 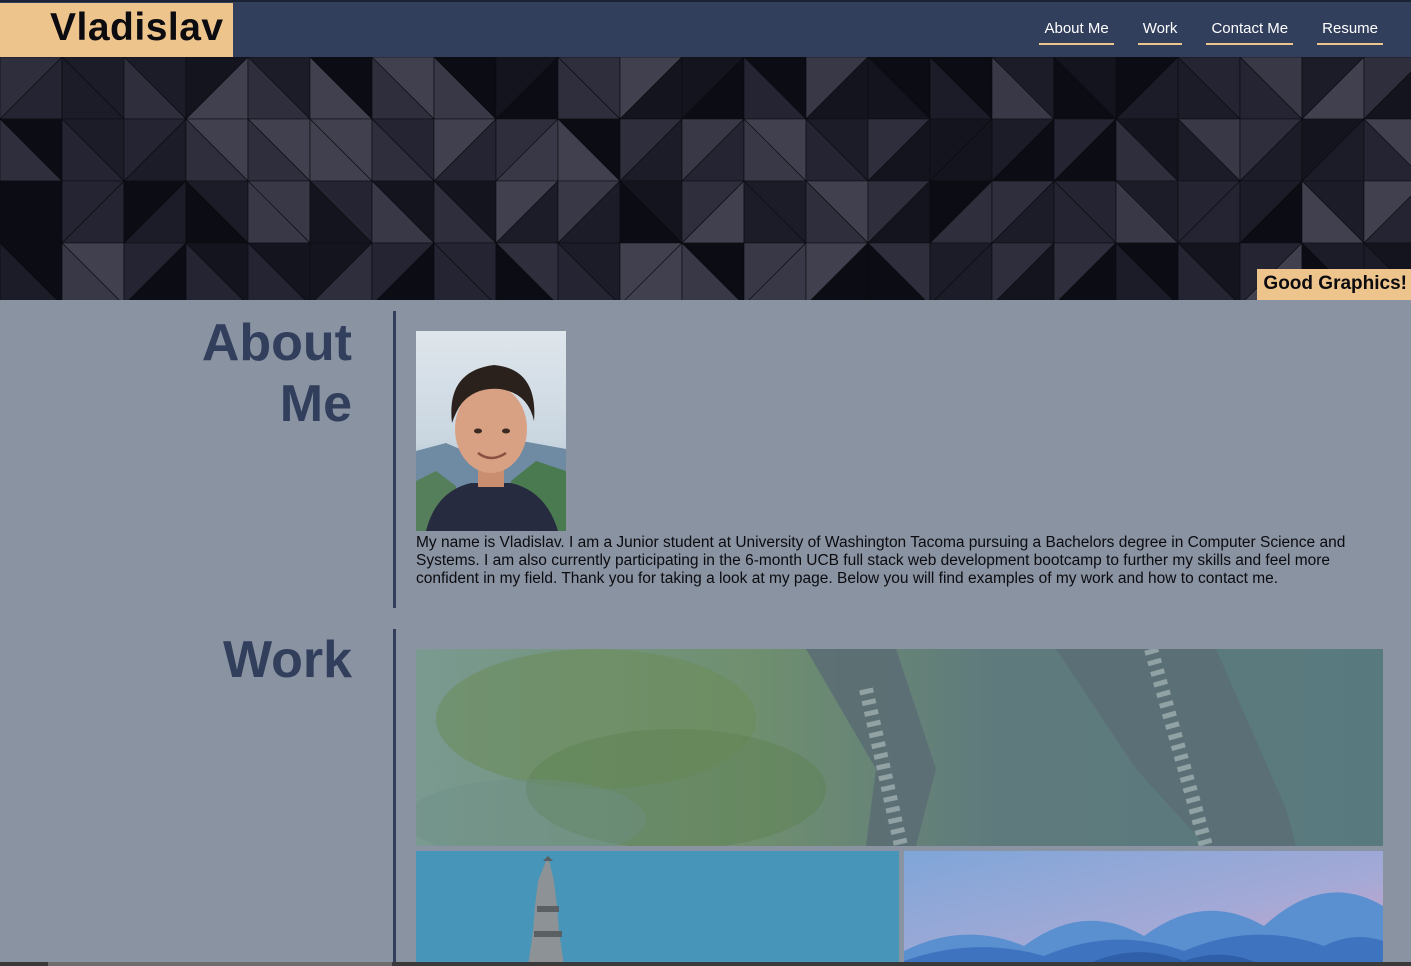 What do you see at coordinates (276, 343) in the screenshot?
I see `about-heading-line1: About` at bounding box center [276, 343].